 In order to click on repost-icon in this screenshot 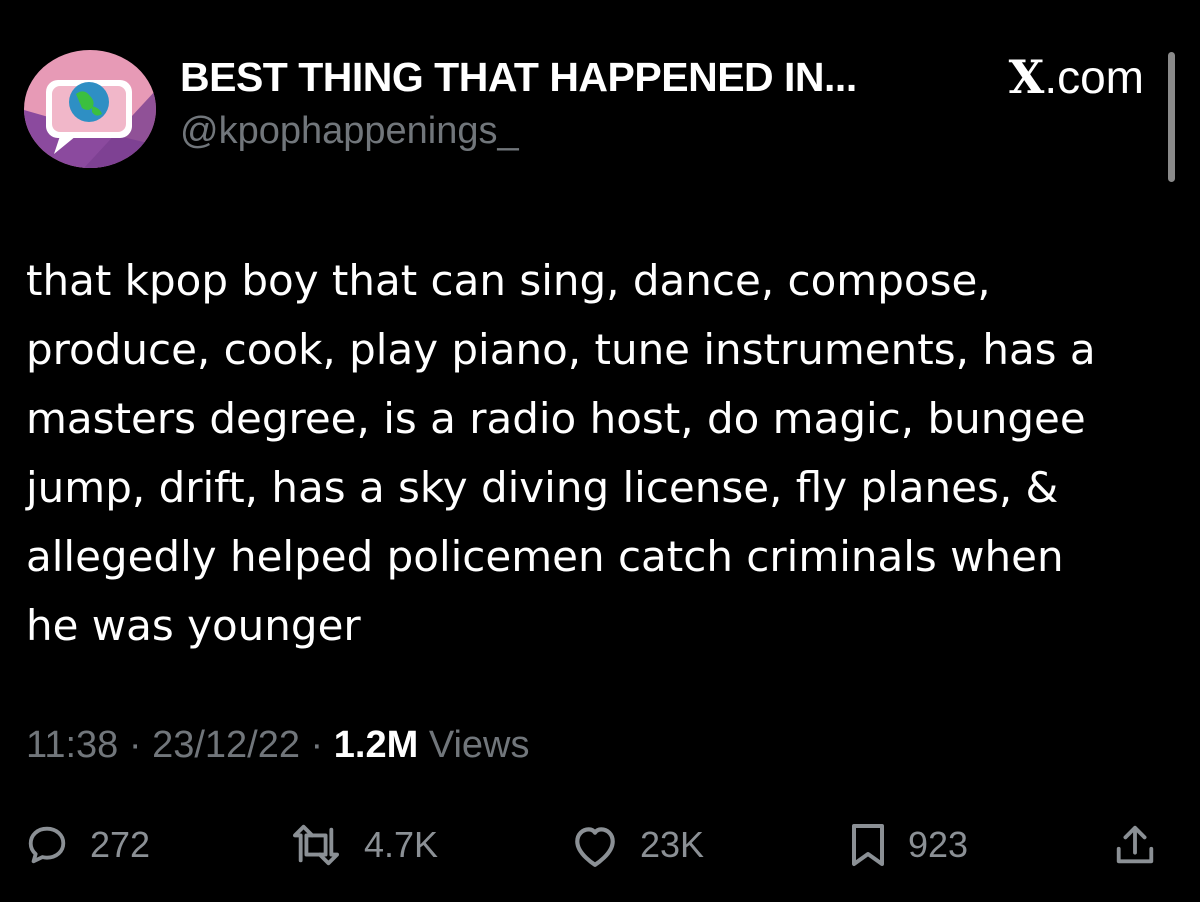, I will do `click(316, 845)`.